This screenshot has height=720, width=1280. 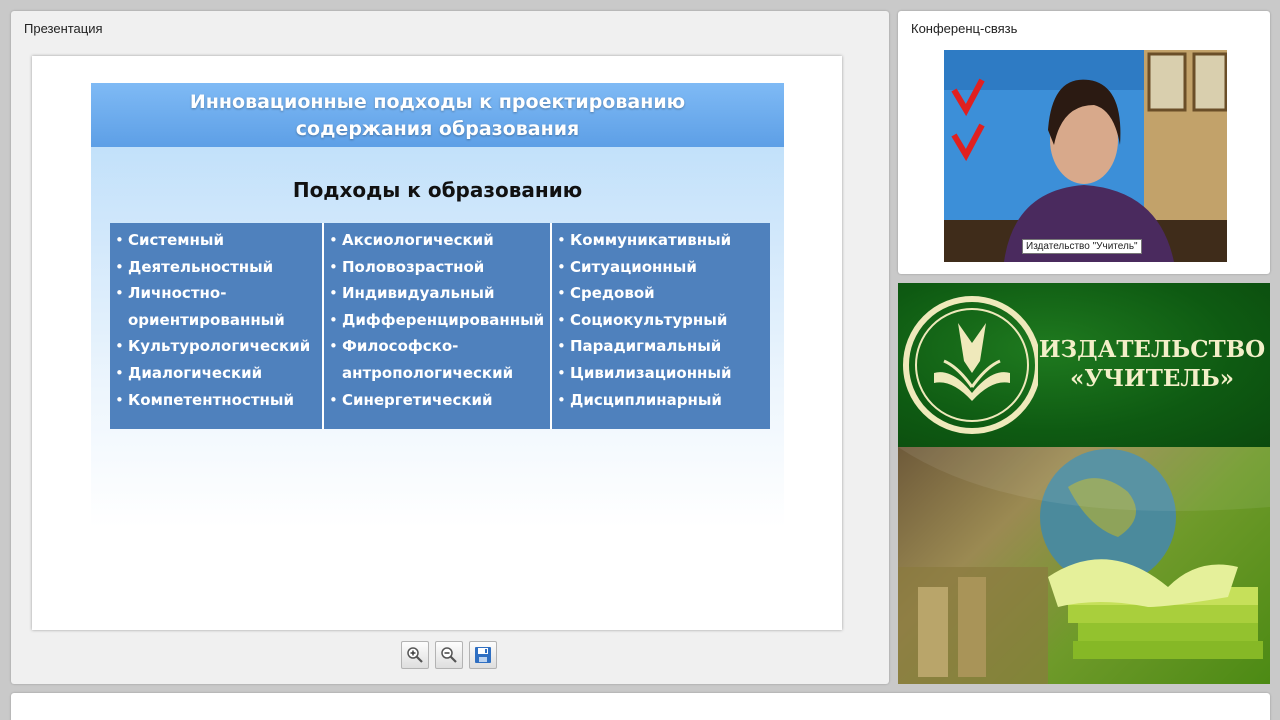 What do you see at coordinates (661, 267) in the screenshot?
I see `approach-item: Ситуационный` at bounding box center [661, 267].